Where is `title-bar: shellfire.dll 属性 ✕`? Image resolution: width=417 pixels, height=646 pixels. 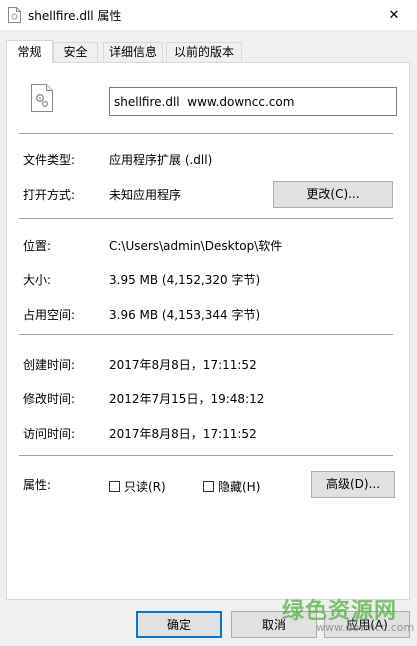 title-bar: shellfire.dll 属性 ✕ is located at coordinates (208, 15).